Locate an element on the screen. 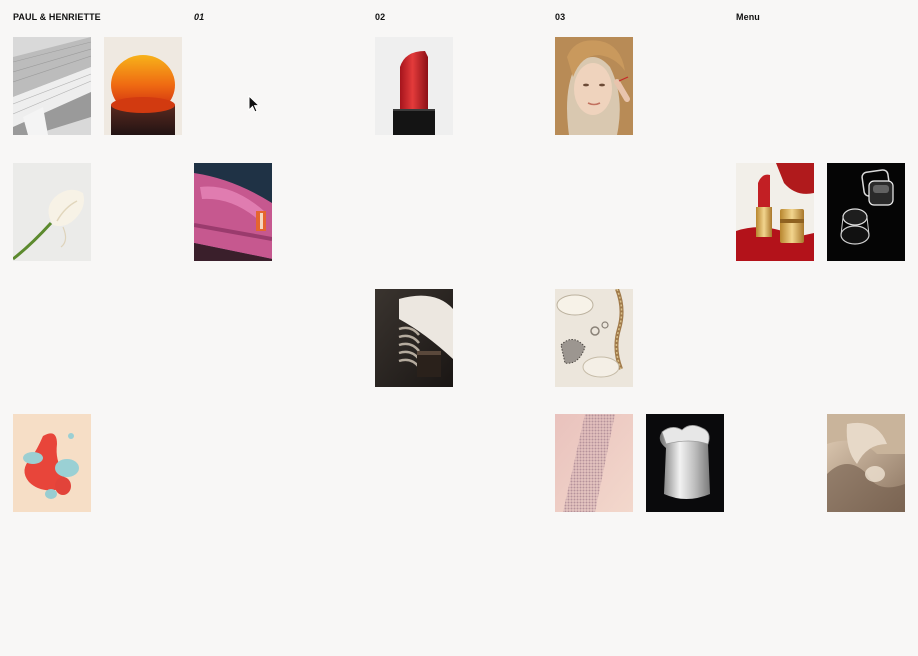 The width and height of the screenshot is (918, 656). woman-portrait-image is located at coordinates (594, 86).